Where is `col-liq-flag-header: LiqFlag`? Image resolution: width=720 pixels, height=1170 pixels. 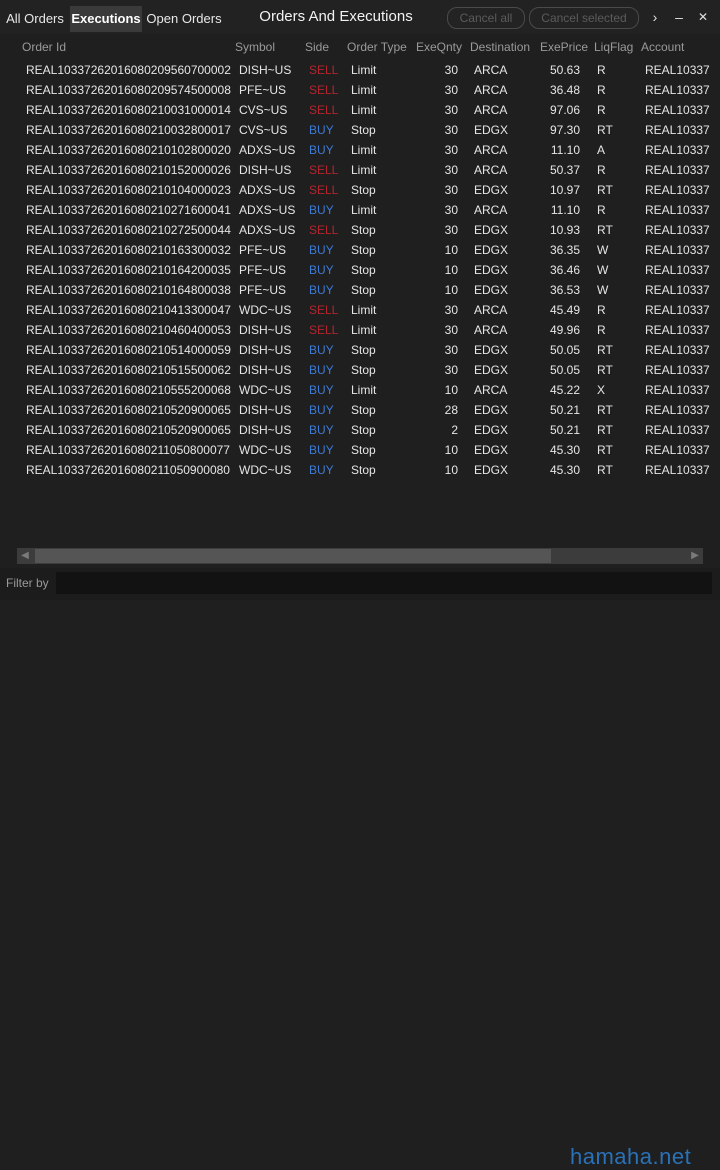
col-liq-flag-header: LiqFlag is located at coordinates (613, 47).